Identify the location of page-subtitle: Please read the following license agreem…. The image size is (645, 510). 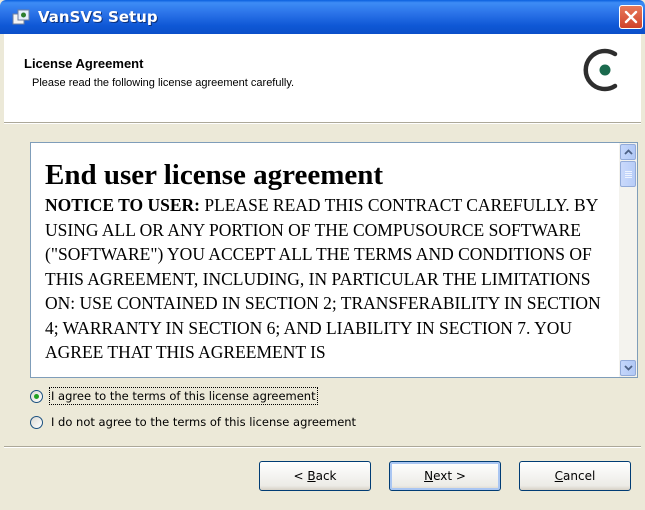
(163, 83).